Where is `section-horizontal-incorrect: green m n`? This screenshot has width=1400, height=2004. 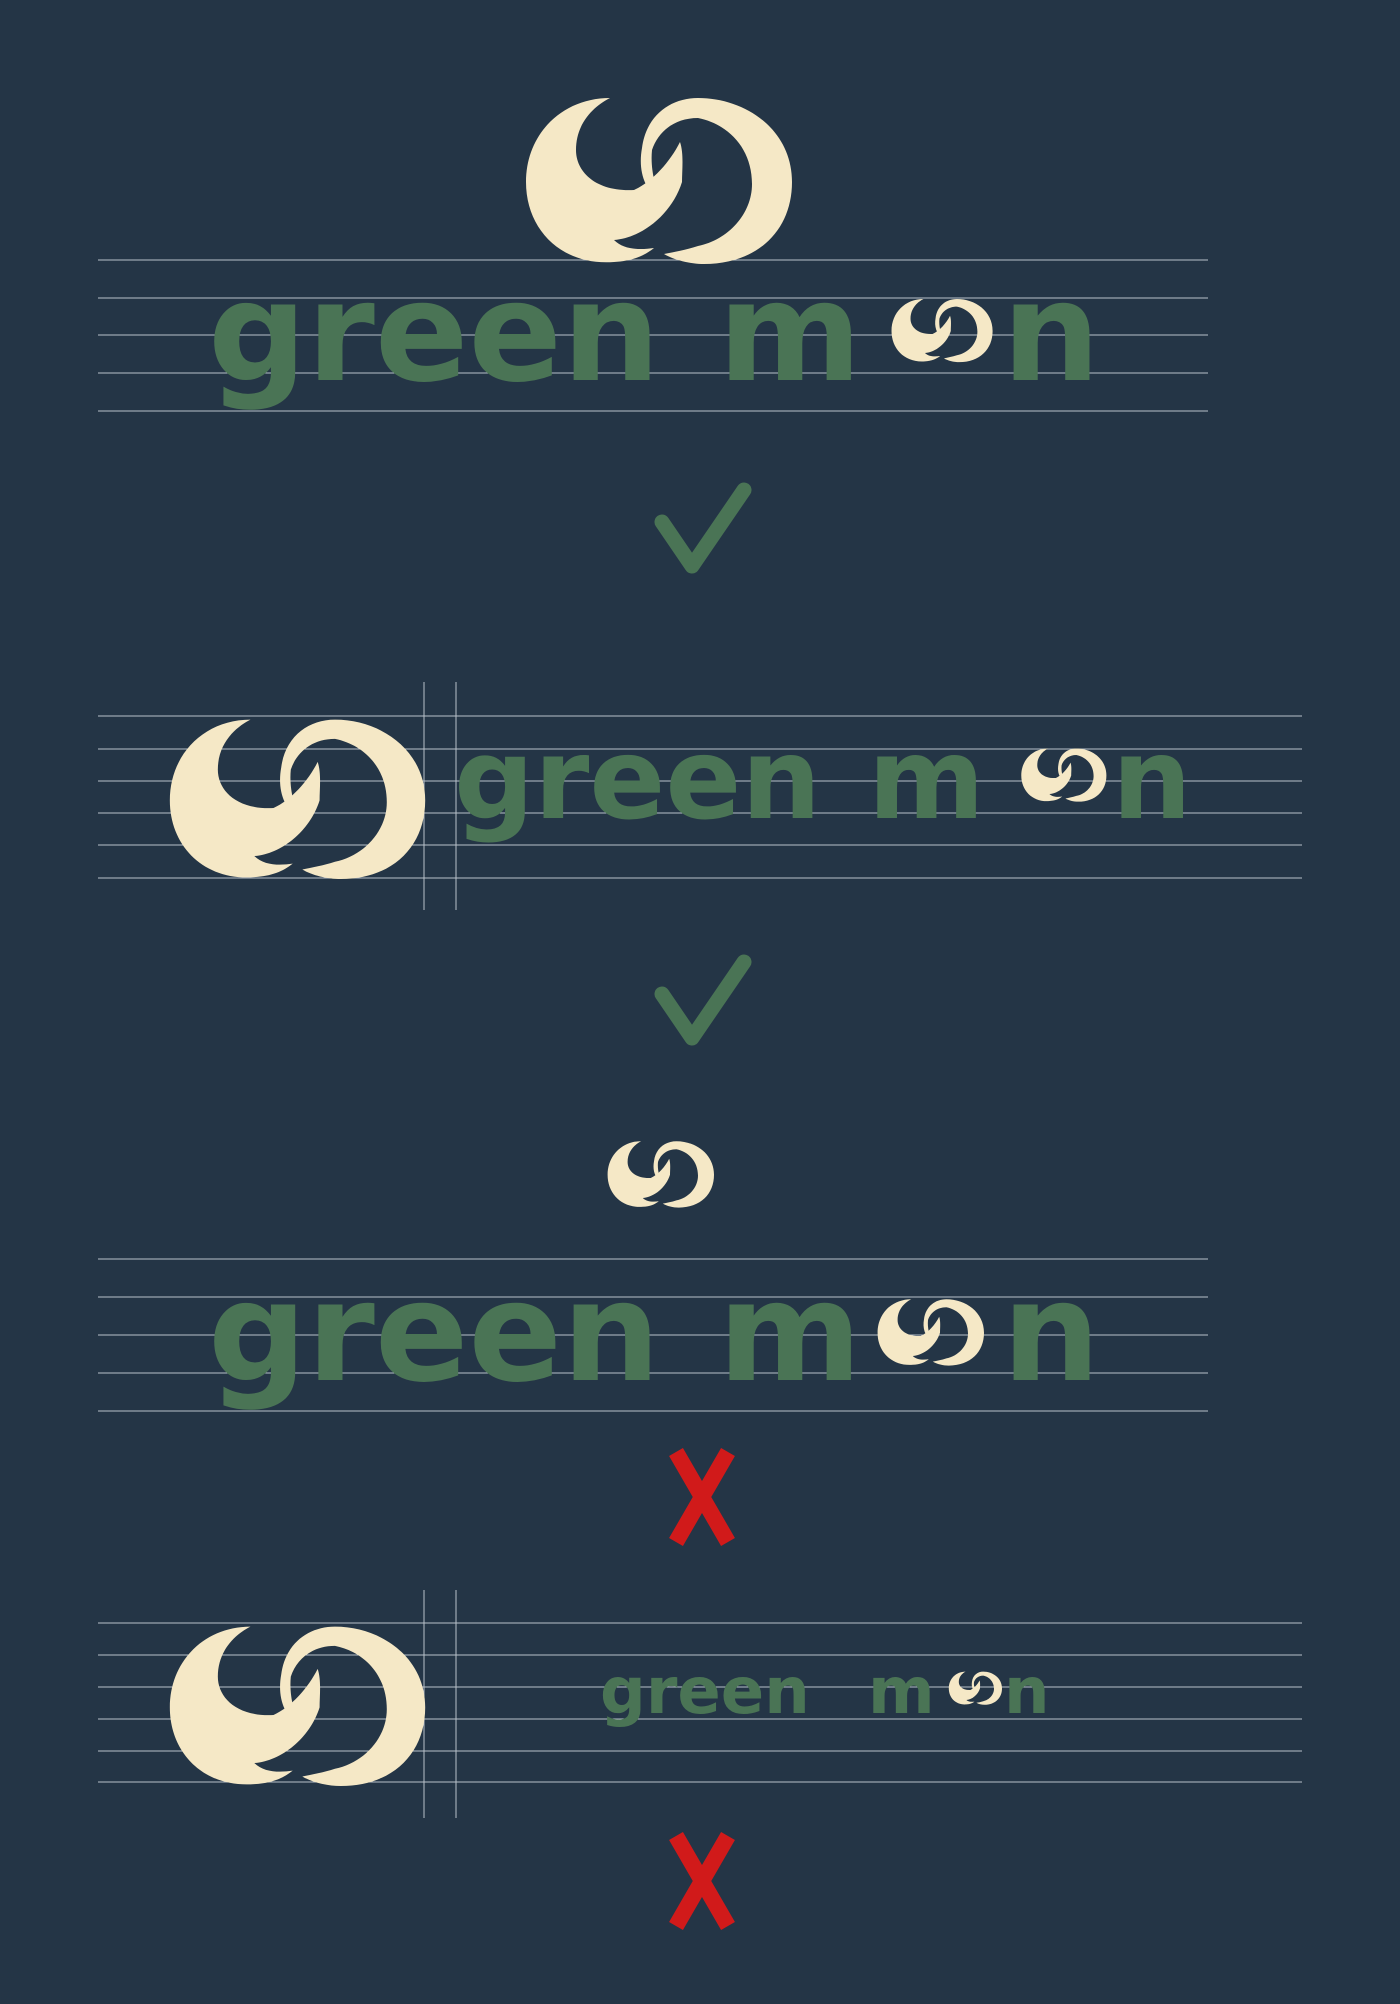 section-horizontal-incorrect: green m n is located at coordinates (700, 1704).